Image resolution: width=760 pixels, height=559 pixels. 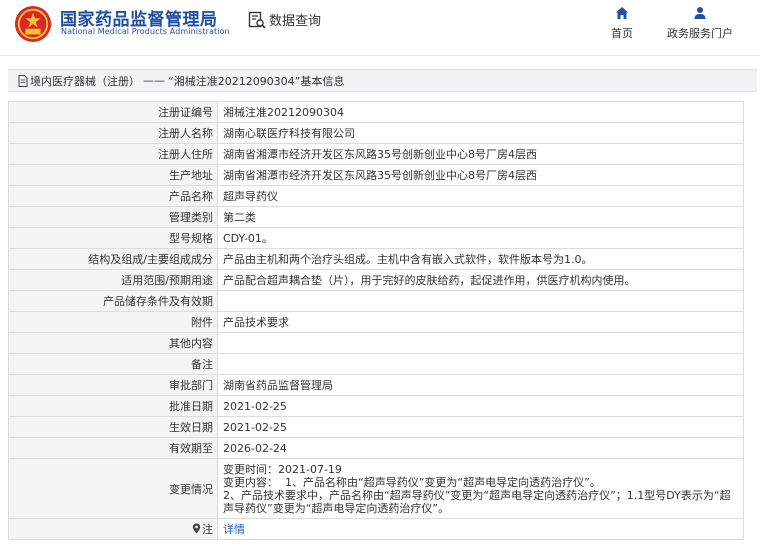 I want to click on field-label: 管理类别, so click(x=113, y=217).